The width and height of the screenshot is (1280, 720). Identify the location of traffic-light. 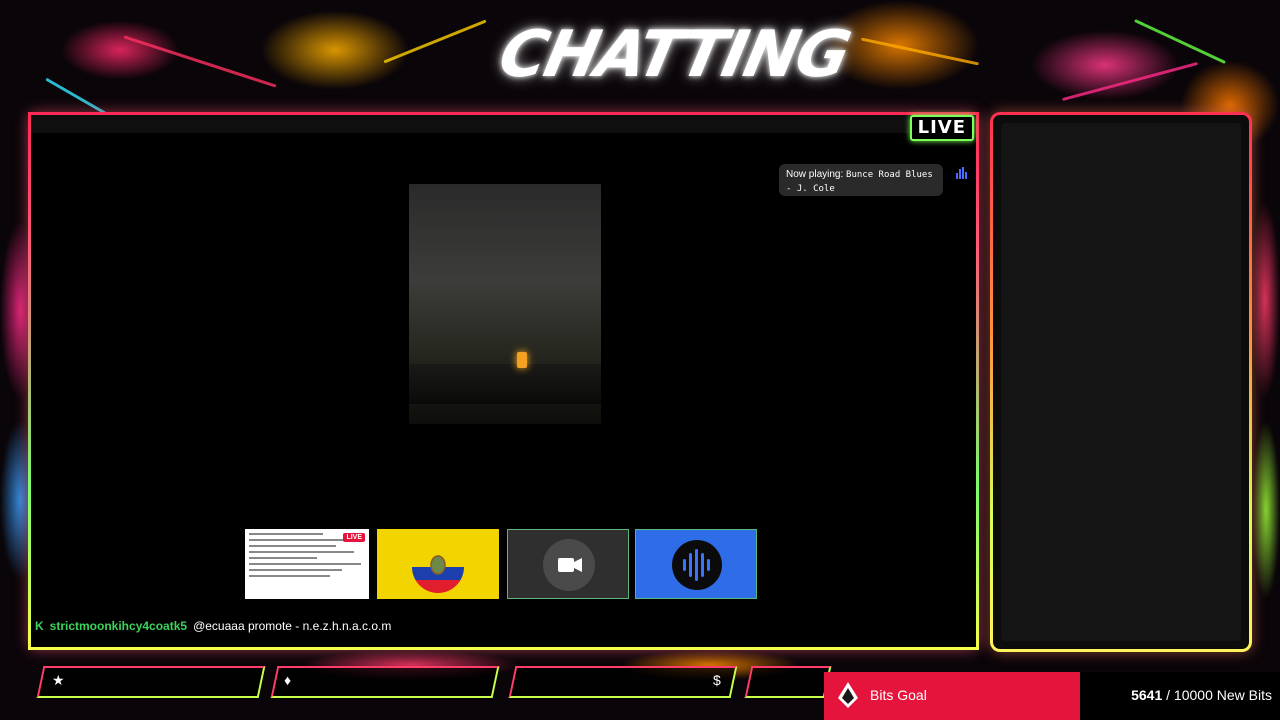
(522, 360).